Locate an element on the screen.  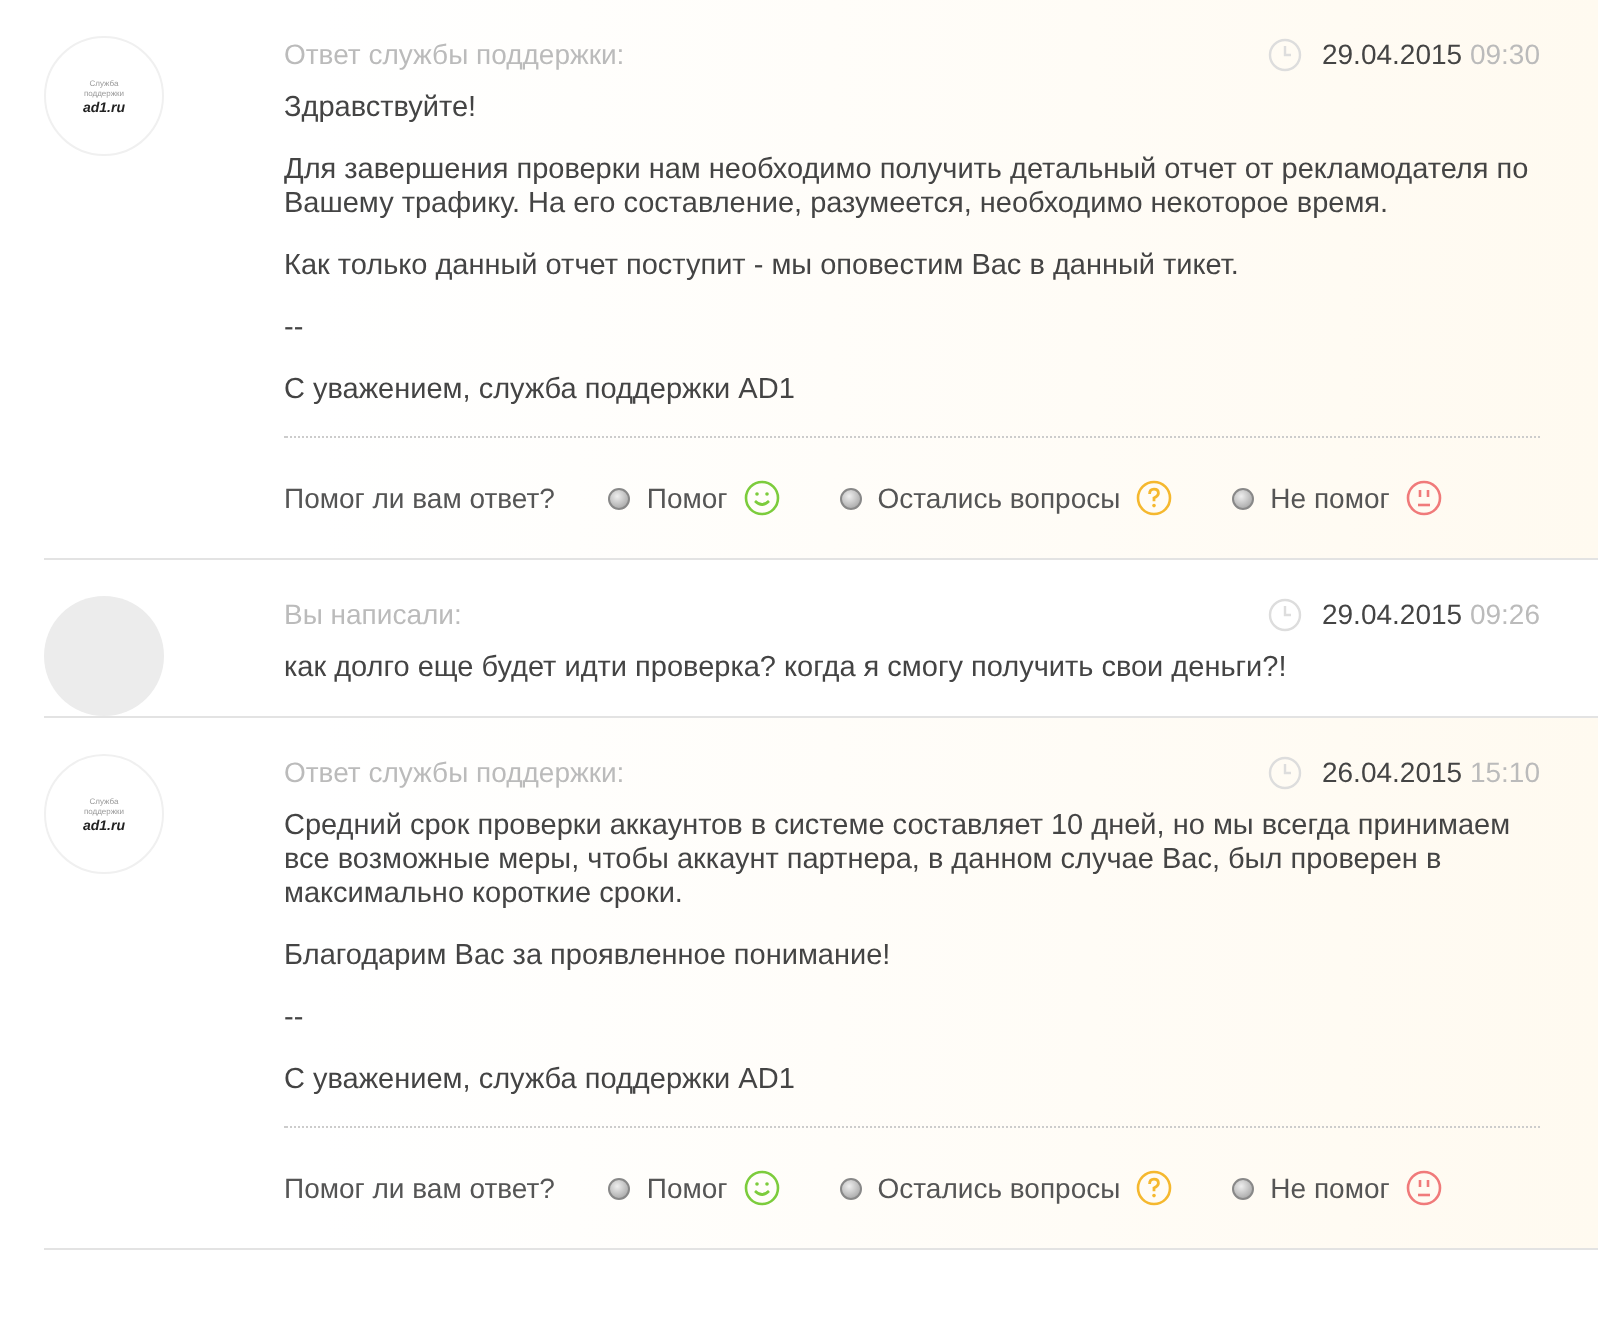
message-paragraph: Как только данный отчет поступит - мы оповестим Вас в данный тикет. is located at coordinates (762, 267).